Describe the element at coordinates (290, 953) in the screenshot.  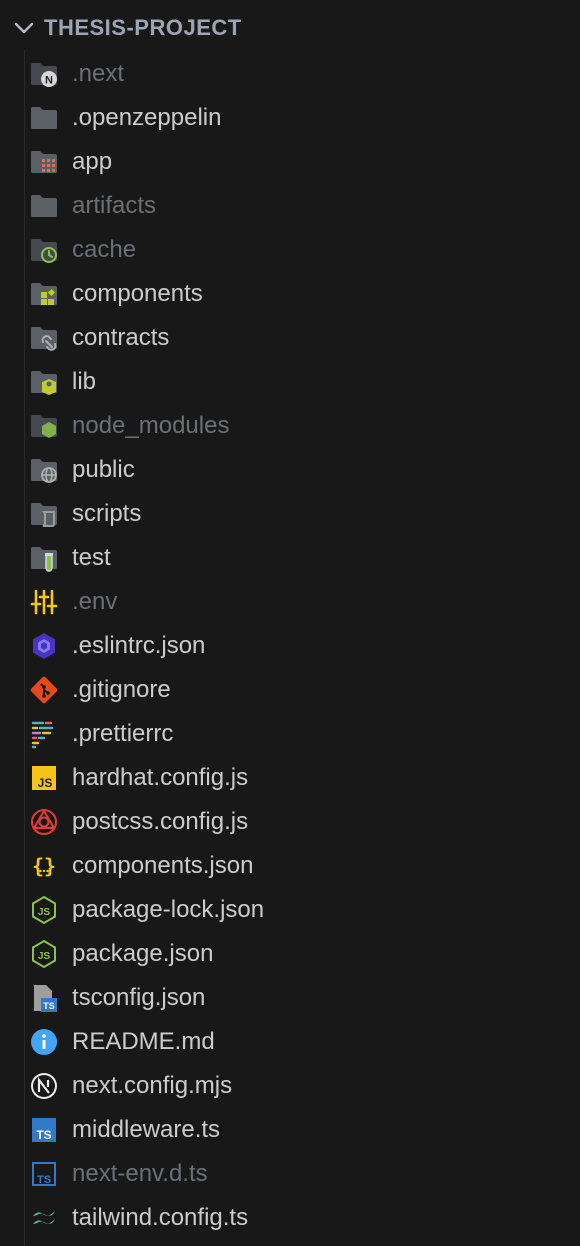
I see `file-item: JS package.json` at that location.